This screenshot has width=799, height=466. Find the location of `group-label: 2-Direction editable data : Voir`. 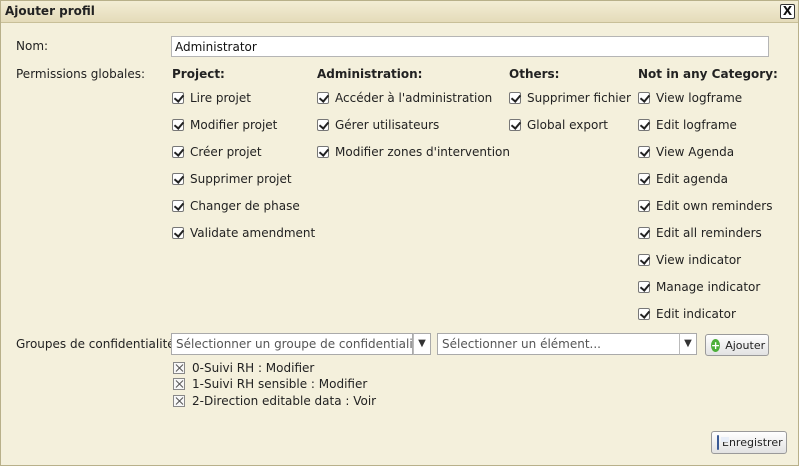

group-label: 2-Direction editable data : Voir is located at coordinates (284, 401).